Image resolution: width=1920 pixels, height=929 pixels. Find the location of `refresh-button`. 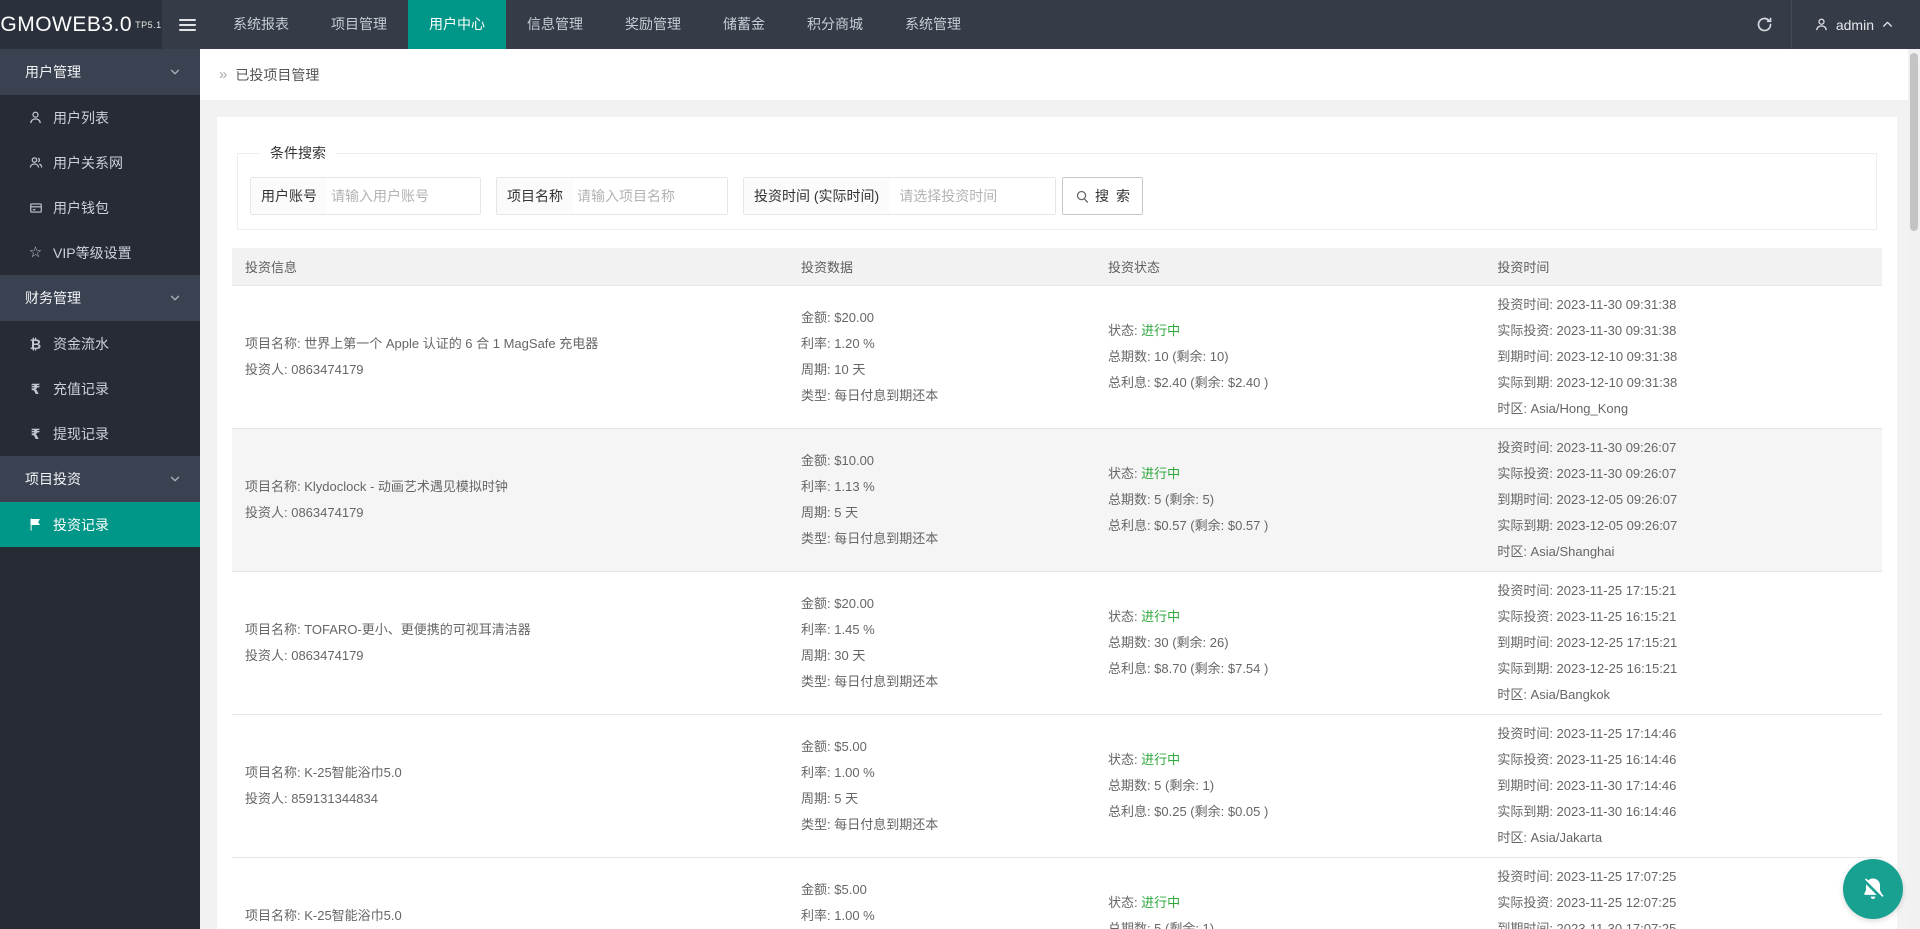

refresh-button is located at coordinates (1765, 24).